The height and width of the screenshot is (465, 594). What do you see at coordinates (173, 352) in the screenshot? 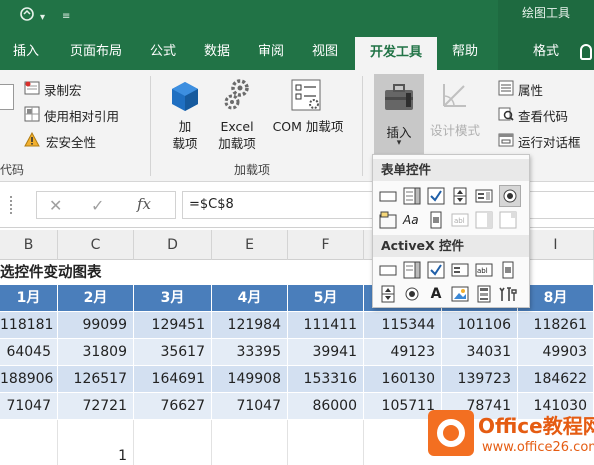
I see `table-cell: 35617` at bounding box center [173, 352].